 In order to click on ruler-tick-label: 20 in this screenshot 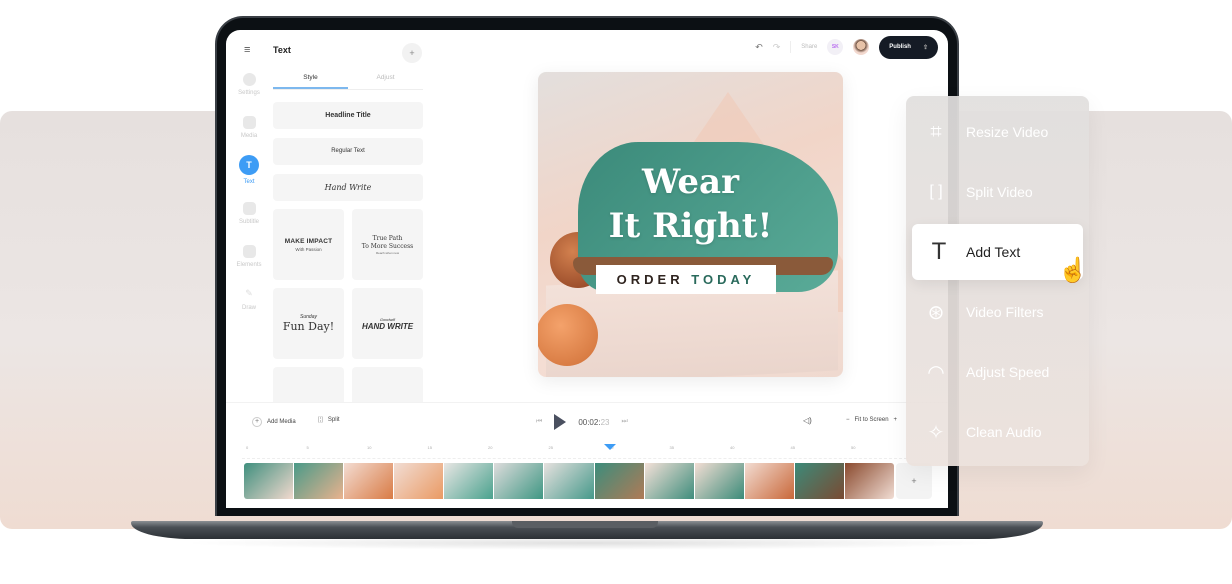, I will do `click(490, 447)`.